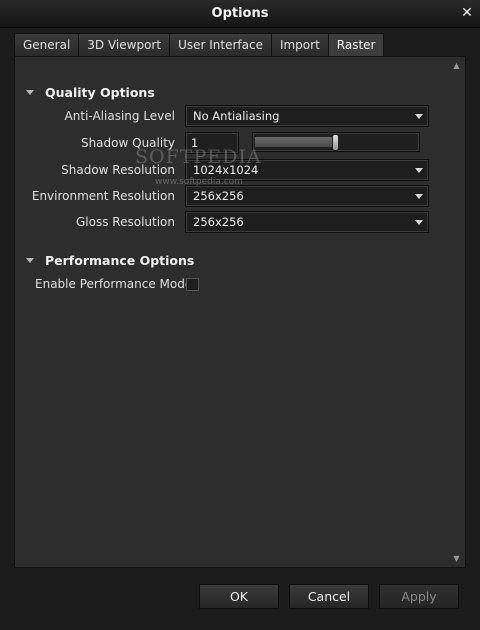  I want to click on gloss-resolution-label: Gloss Resolution, so click(125, 222).